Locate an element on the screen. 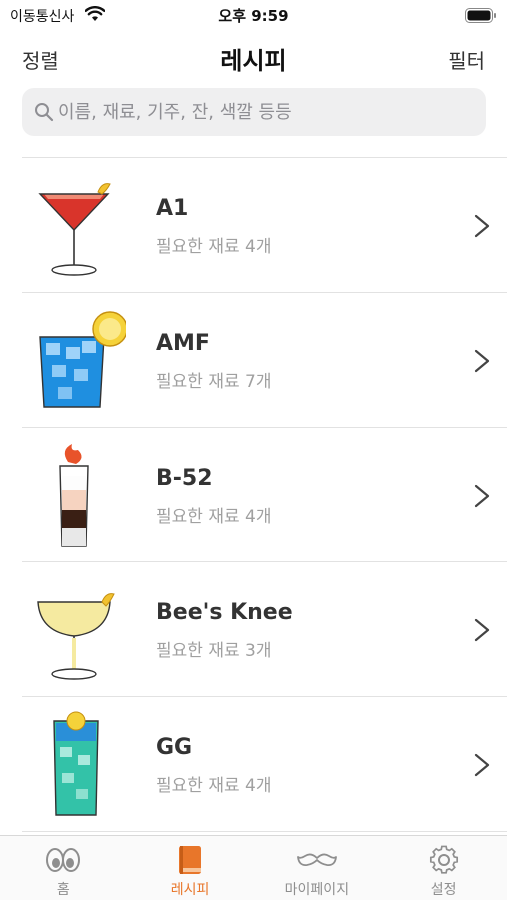  filter-button: 필터 is located at coordinates (466, 59).